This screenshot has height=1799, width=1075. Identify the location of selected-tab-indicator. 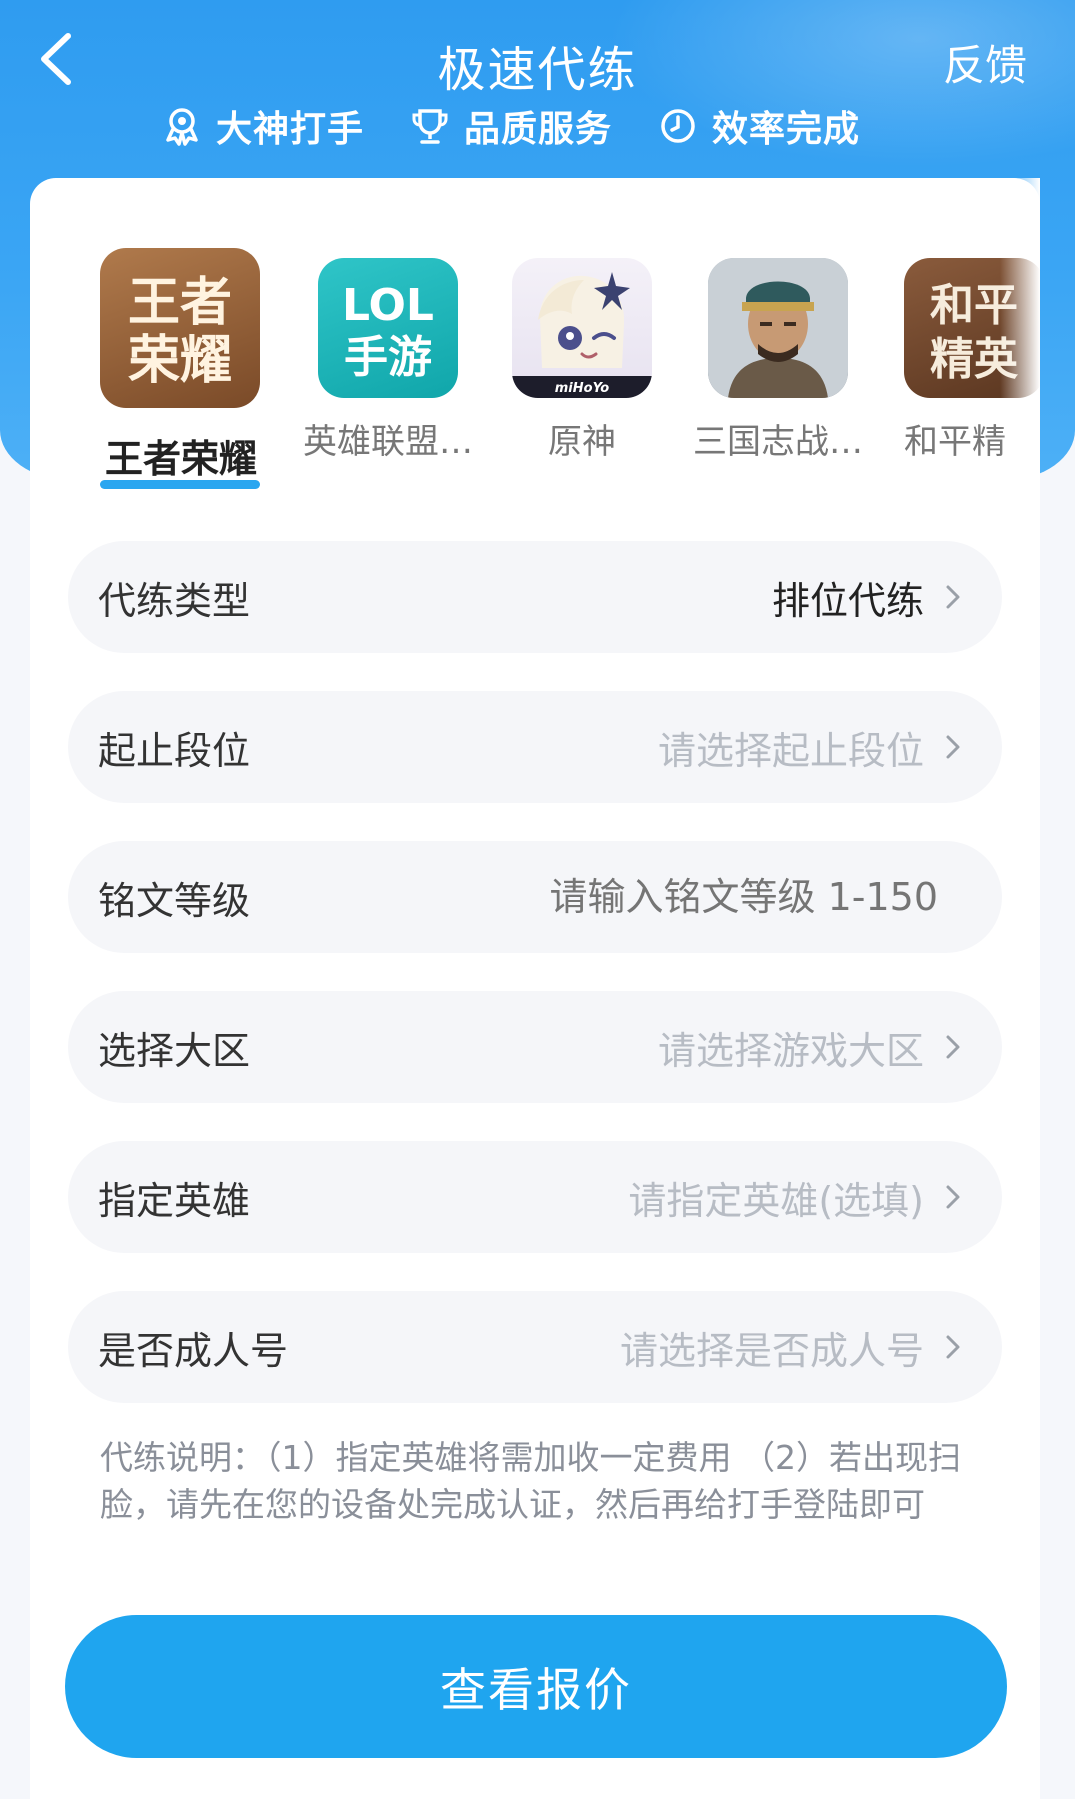
(180, 484).